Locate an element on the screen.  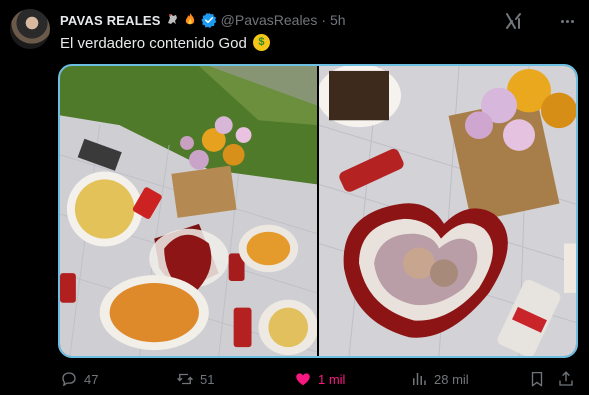
reply-button: 47 is located at coordinates (79, 379).